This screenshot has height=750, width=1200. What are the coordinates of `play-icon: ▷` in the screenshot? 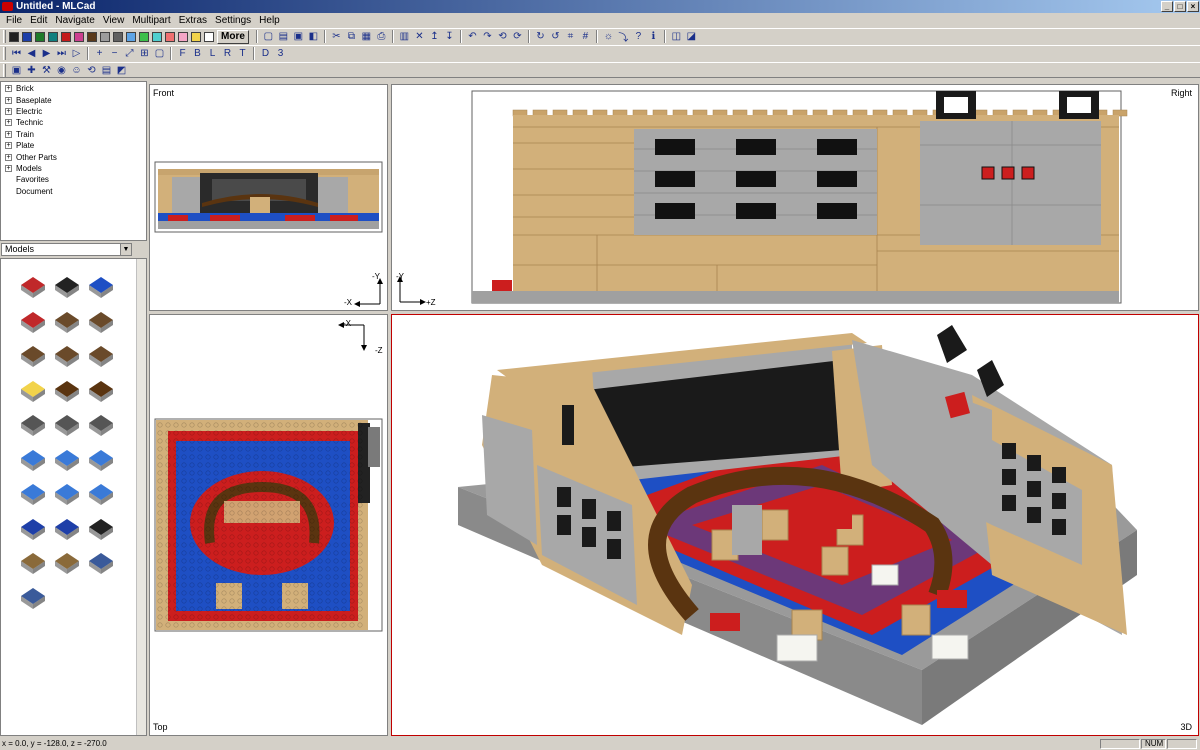 It's located at (76, 54).